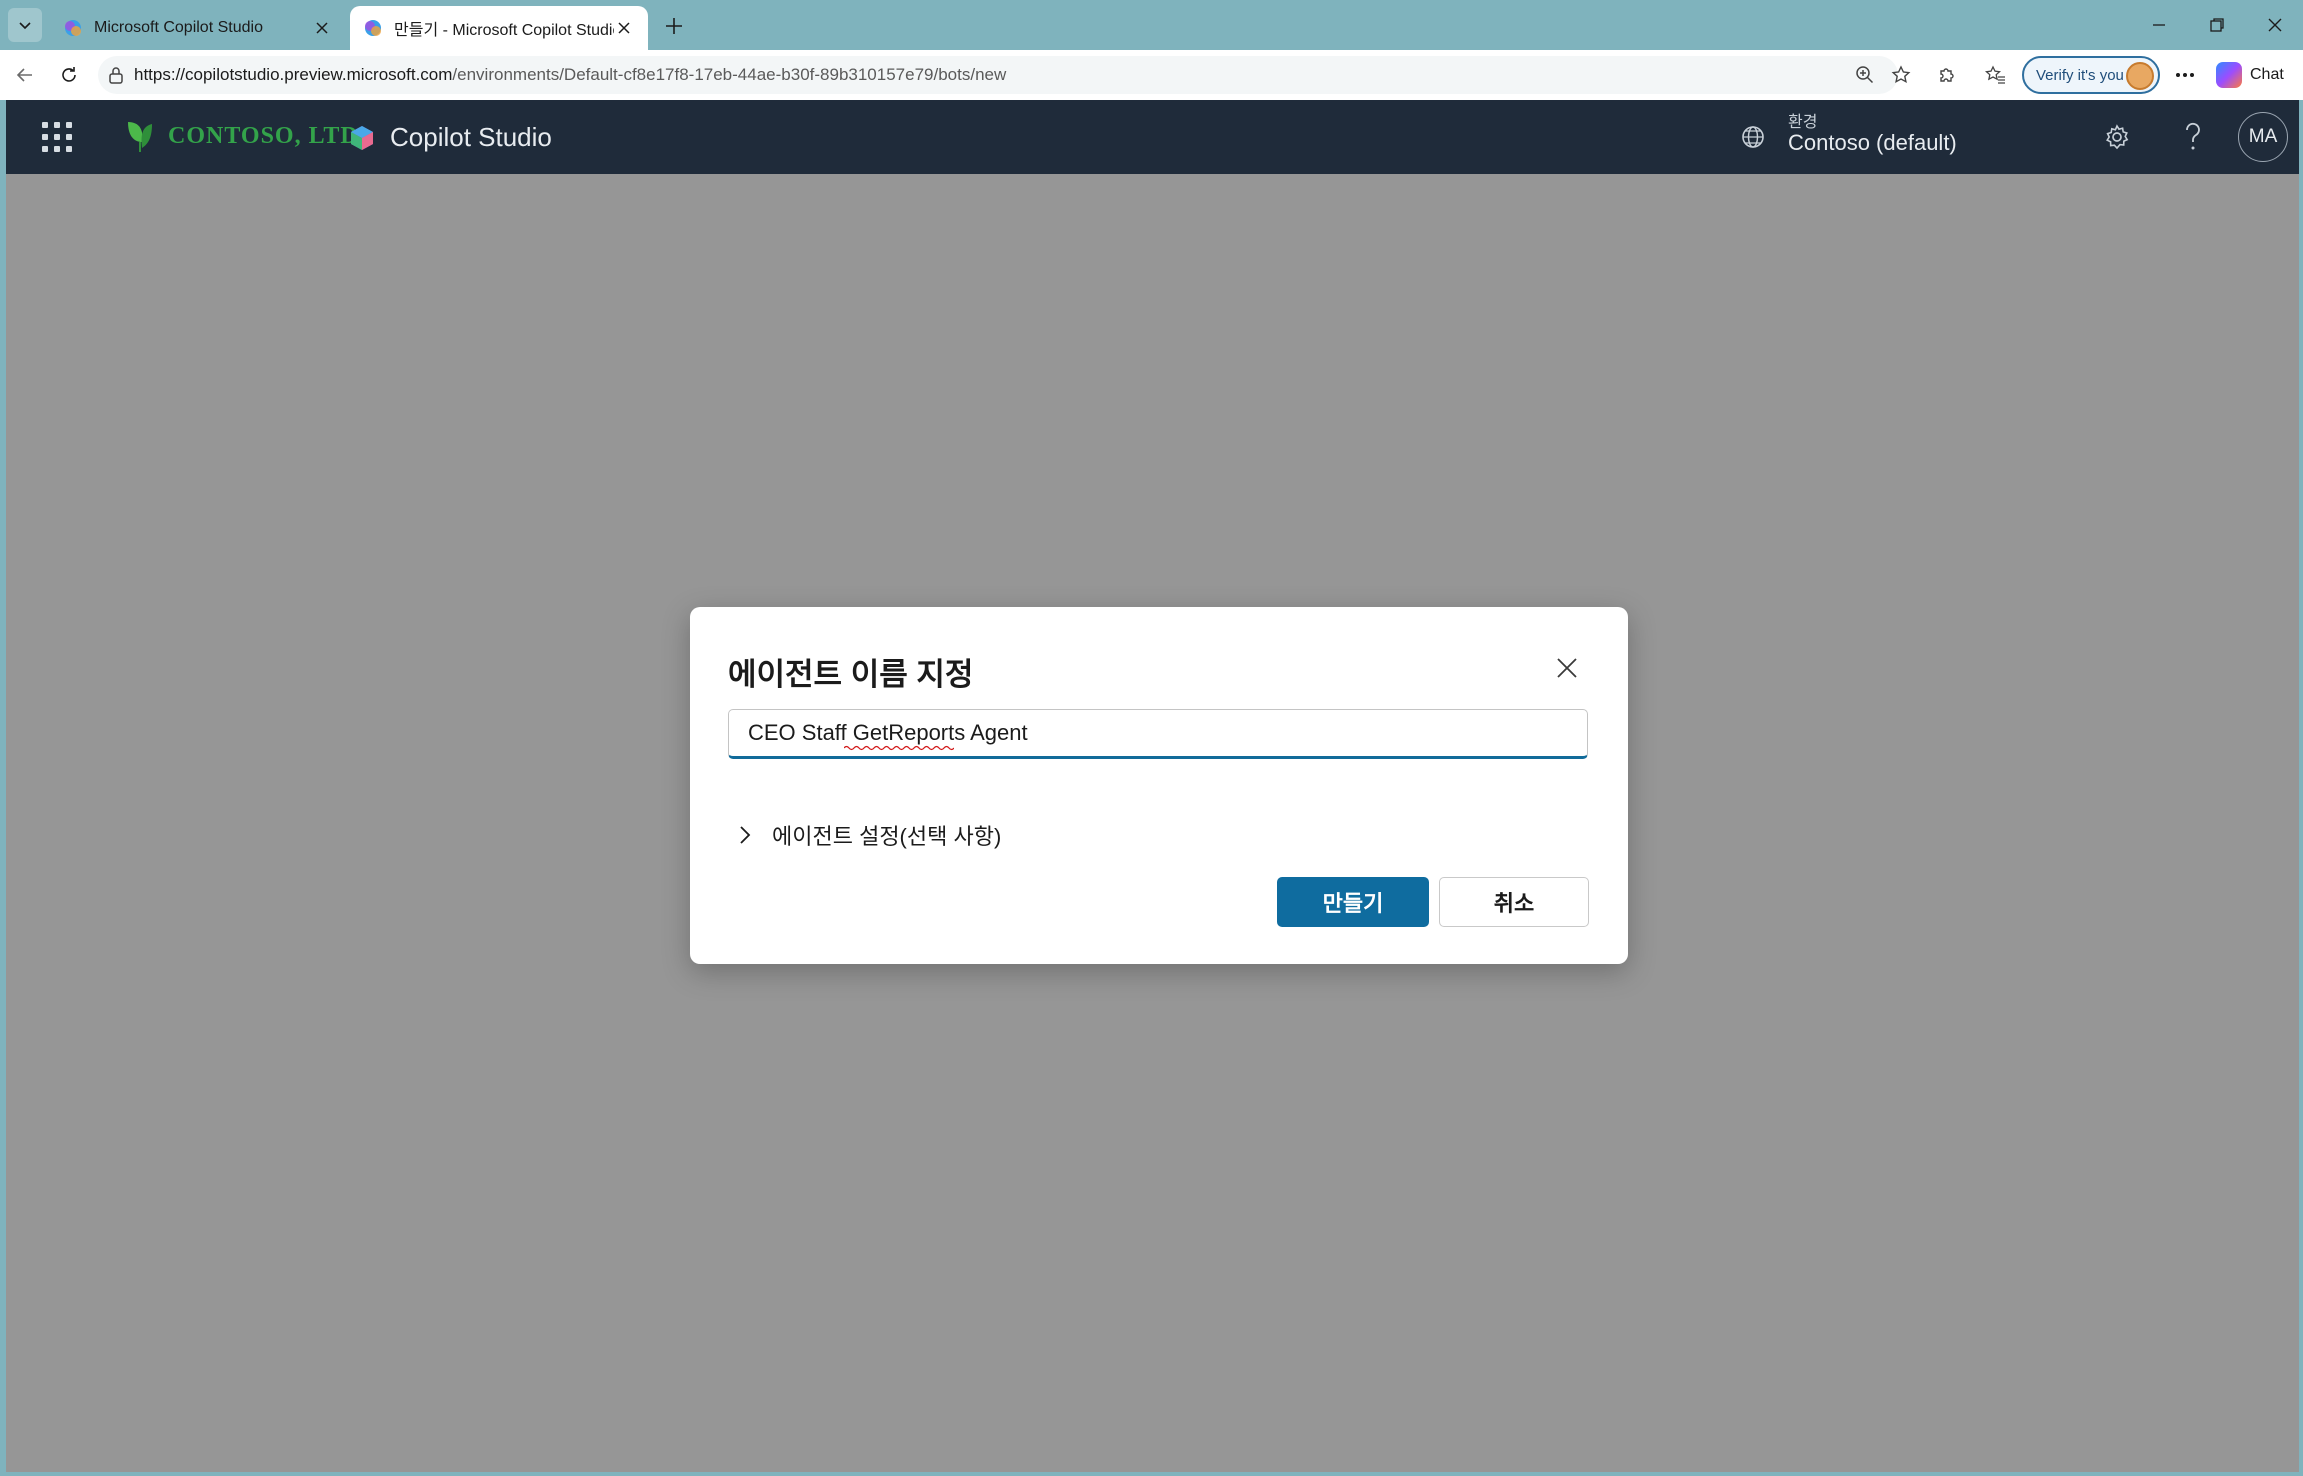 The width and height of the screenshot is (2303, 1476). I want to click on cancel-button: 취소, so click(1514, 902).